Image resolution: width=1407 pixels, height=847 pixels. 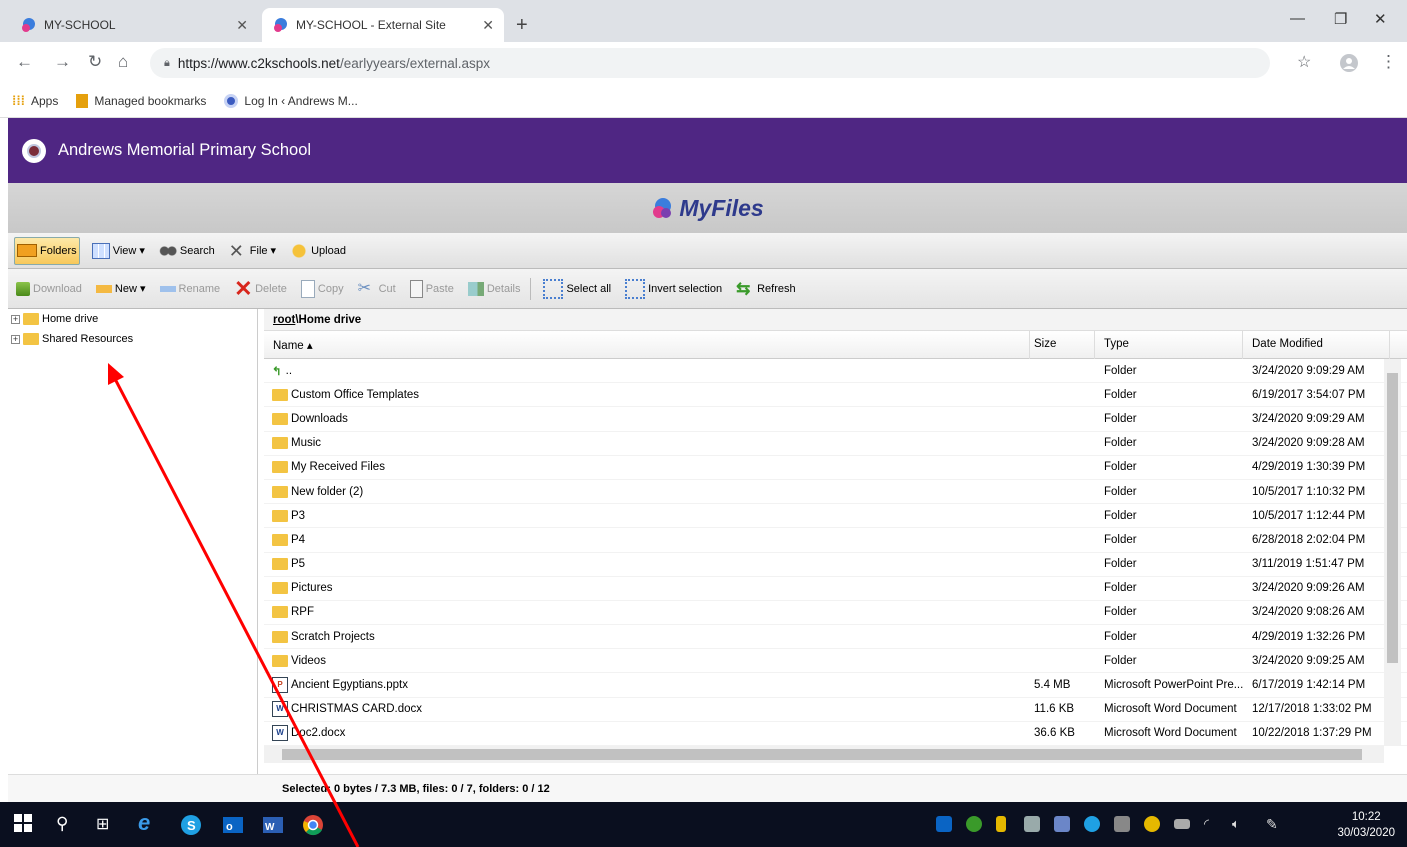 What do you see at coordinates (293, 345) in the screenshot?
I see `column-name: Name ▴` at bounding box center [293, 345].